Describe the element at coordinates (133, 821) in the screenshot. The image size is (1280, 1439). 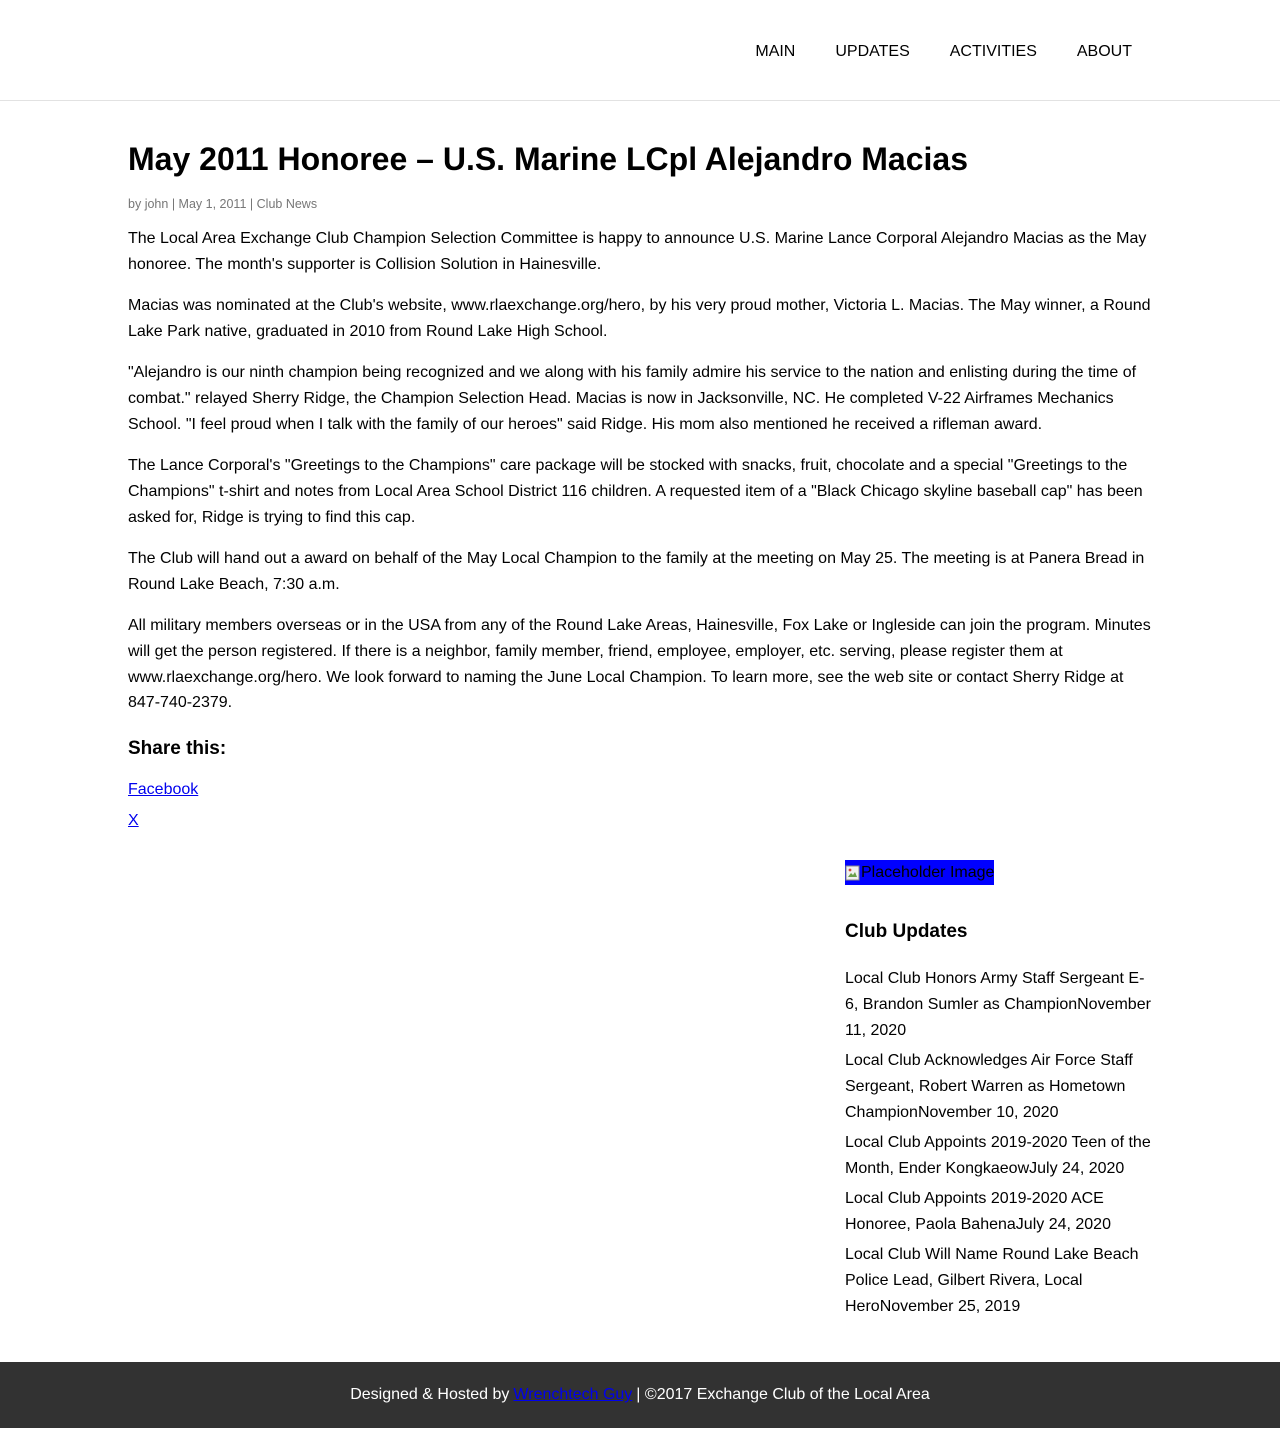
I see `share-x-link: X` at that location.